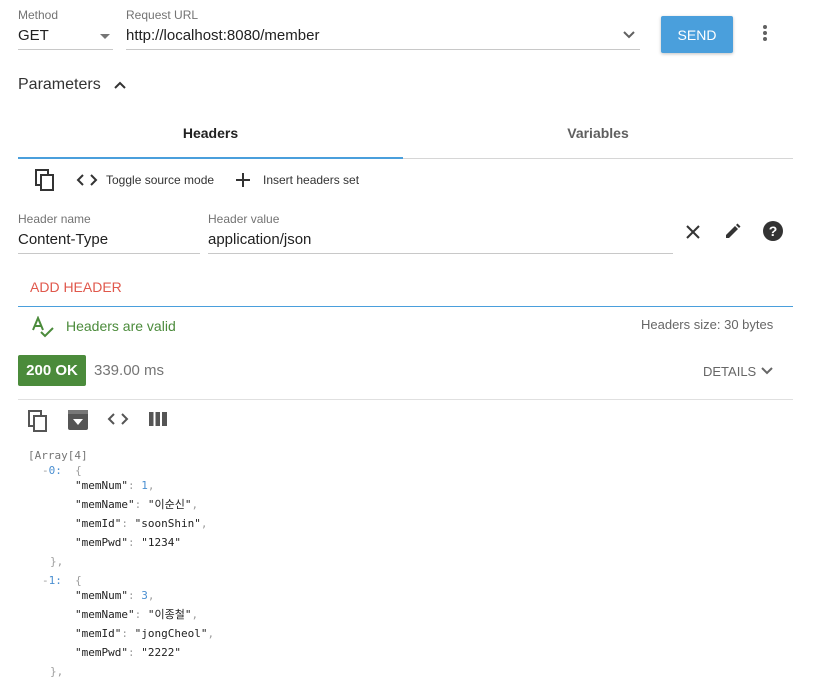  What do you see at coordinates (244, 219) in the screenshot?
I see `header-value-label: Header value` at bounding box center [244, 219].